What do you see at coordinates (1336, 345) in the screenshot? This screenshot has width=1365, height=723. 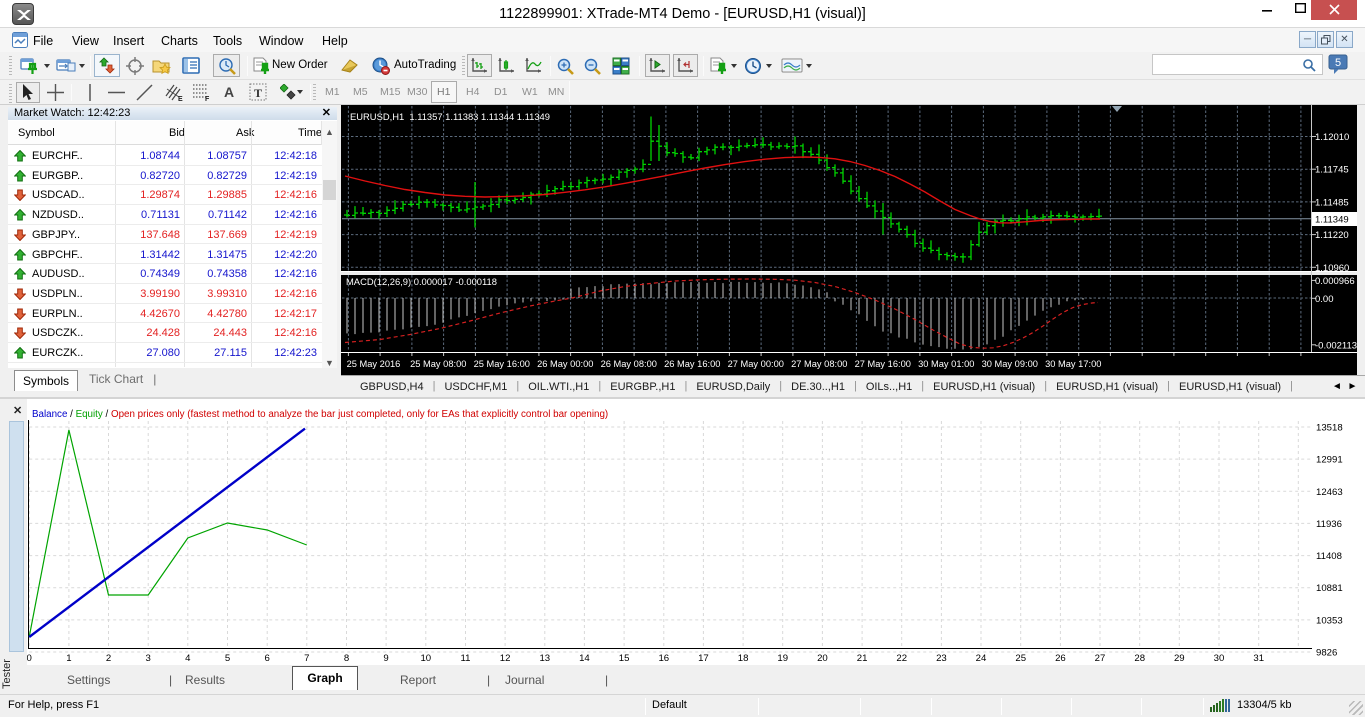 I see `svg-text: -0.002113` at bounding box center [1336, 345].